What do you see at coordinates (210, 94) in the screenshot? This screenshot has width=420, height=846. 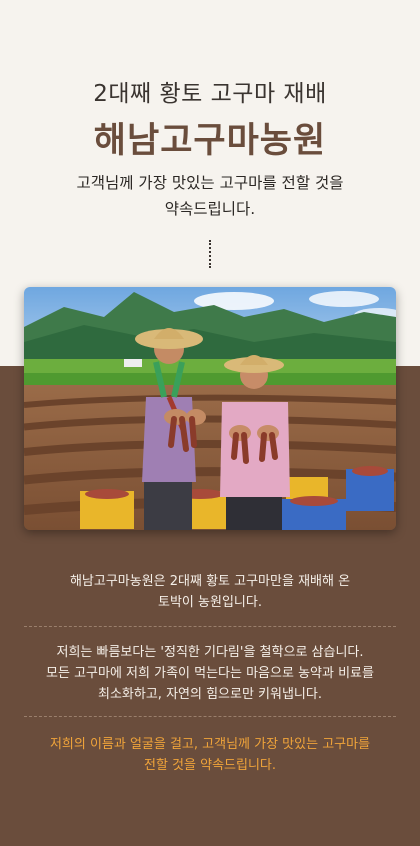 I see `generation-subtitle: 2대째 황토 고구마 재배` at bounding box center [210, 94].